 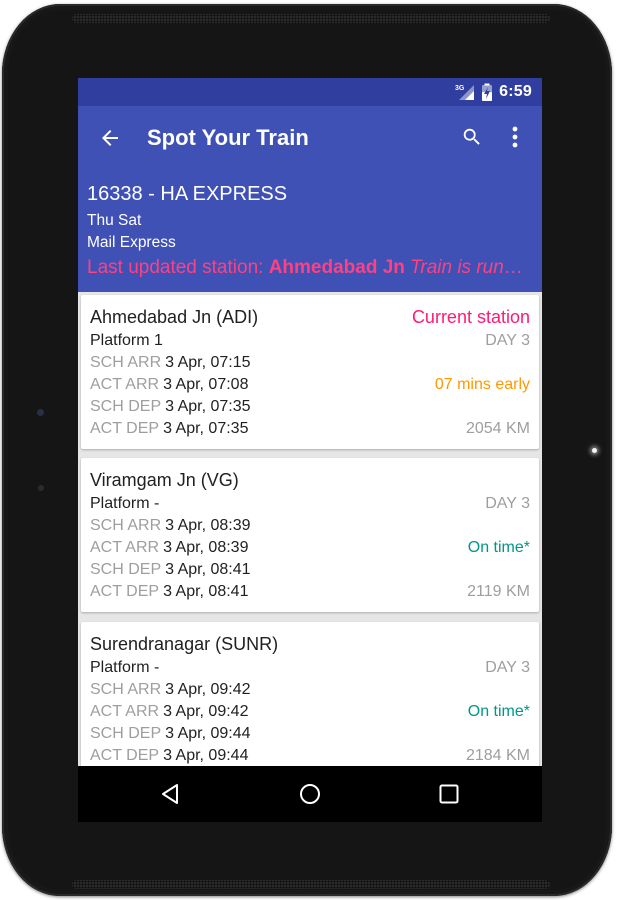 I want to click on sch-dep-value: 3 Apr, 08:41, so click(x=208, y=569).